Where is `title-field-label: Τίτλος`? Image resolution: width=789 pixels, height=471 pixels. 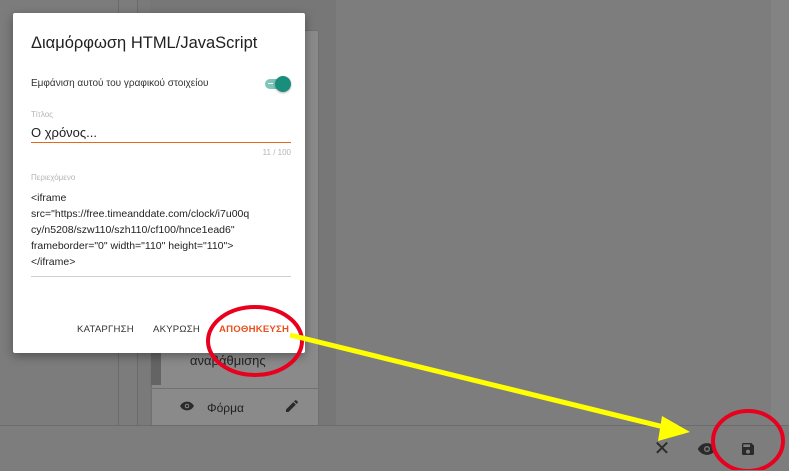 title-field-label: Τίτλος is located at coordinates (42, 114).